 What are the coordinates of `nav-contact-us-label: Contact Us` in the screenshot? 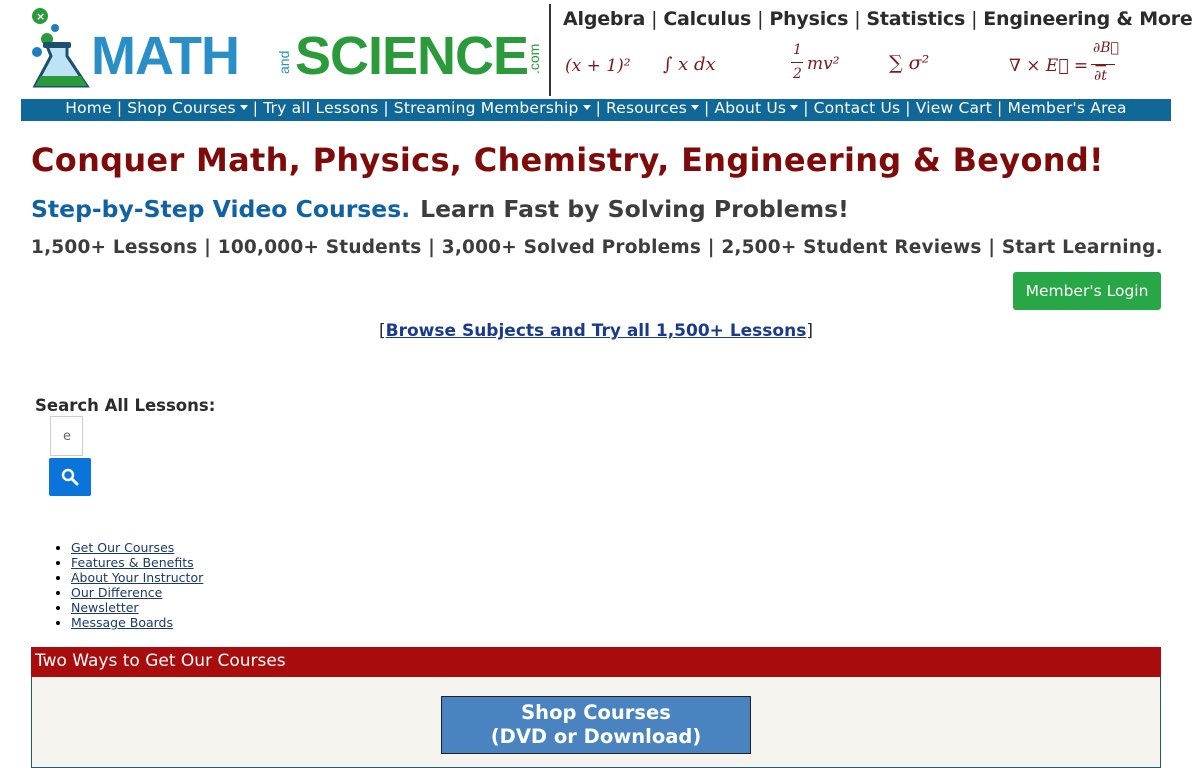 It's located at (857, 108).